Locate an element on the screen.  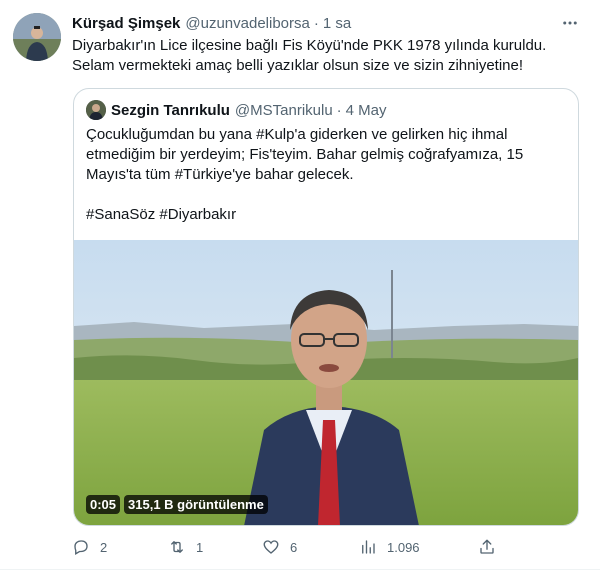
tweet-time: 1 sa is located at coordinates (337, 23).